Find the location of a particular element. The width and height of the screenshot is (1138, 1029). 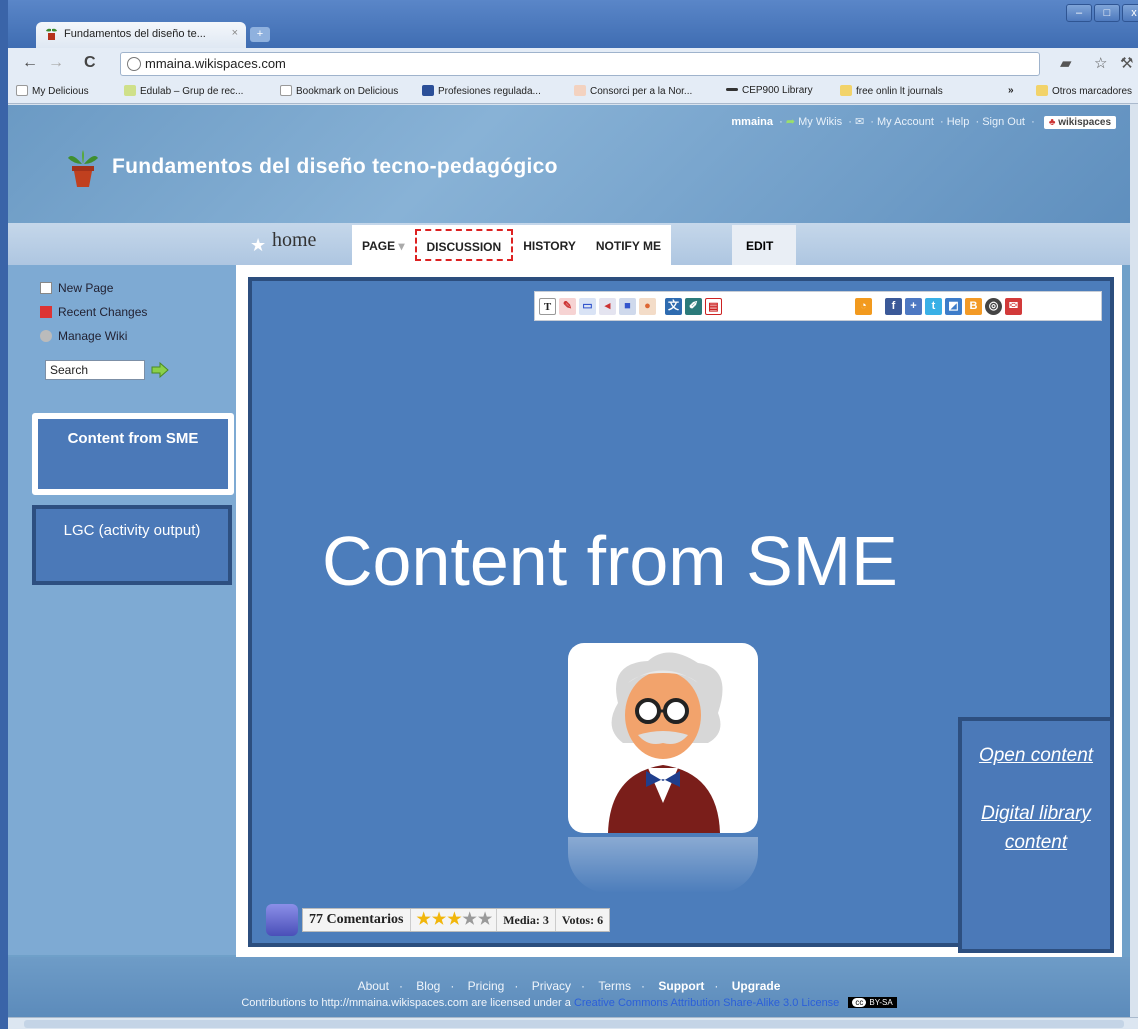

save-icon: ■ is located at coordinates (627, 306).